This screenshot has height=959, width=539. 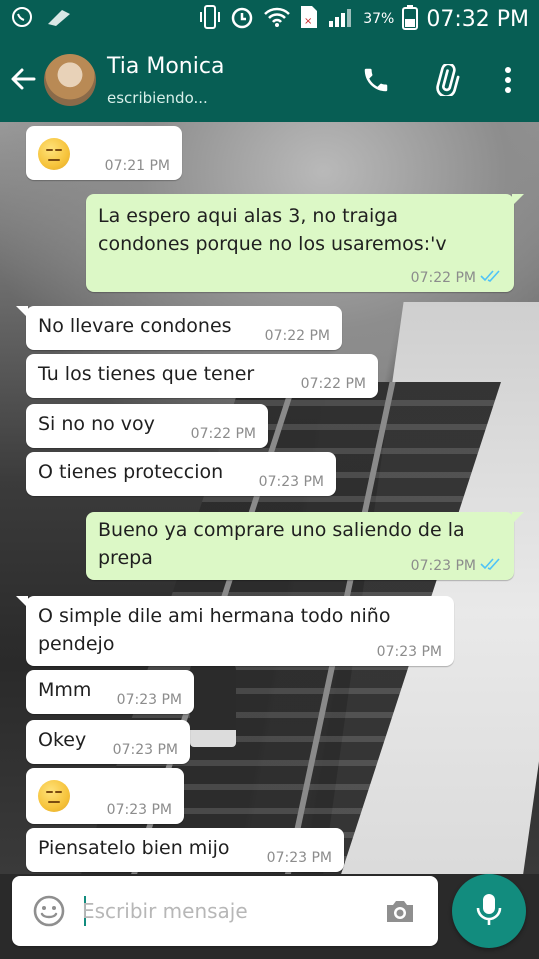 What do you see at coordinates (131, 472) in the screenshot?
I see `message-text: O tienes proteccion` at bounding box center [131, 472].